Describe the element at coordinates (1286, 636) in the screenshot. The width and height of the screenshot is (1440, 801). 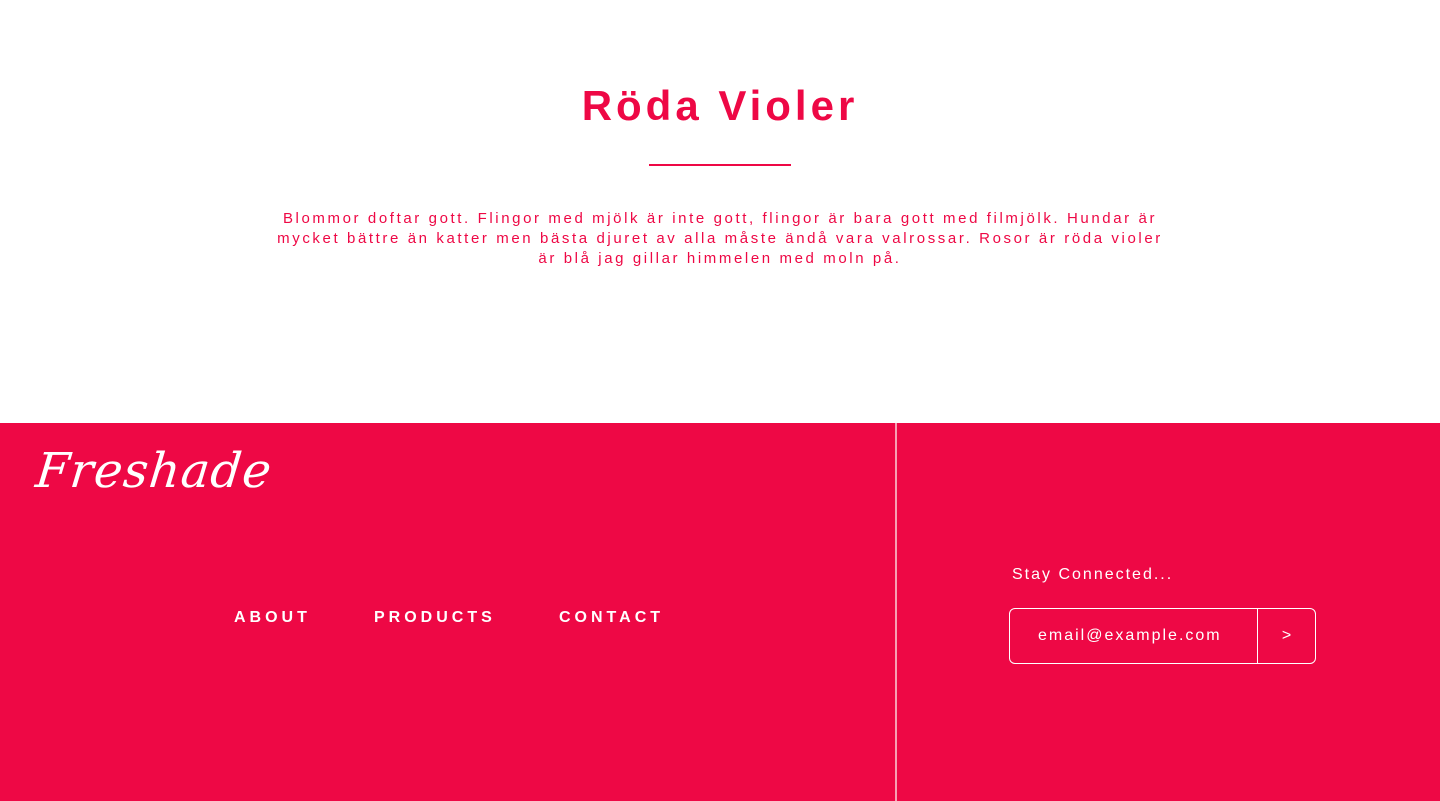
I see `subscribe-submit-button: >` at that location.